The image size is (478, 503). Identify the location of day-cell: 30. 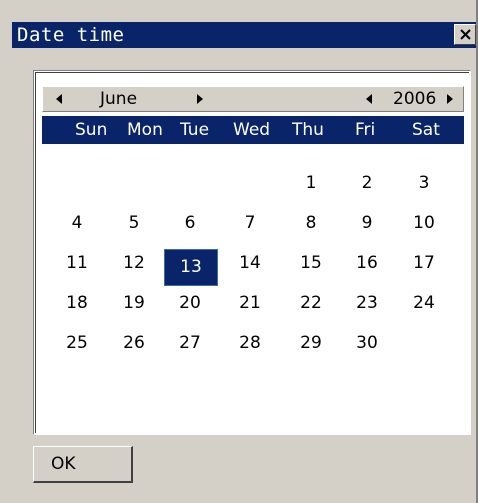
(367, 343).